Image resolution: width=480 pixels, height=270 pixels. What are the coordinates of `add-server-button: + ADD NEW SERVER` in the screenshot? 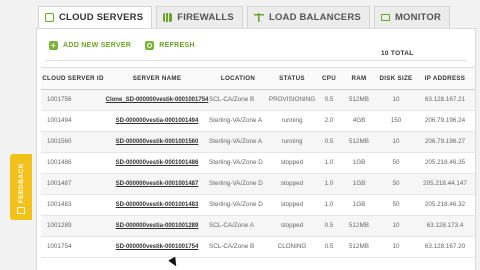 It's located at (90, 45).